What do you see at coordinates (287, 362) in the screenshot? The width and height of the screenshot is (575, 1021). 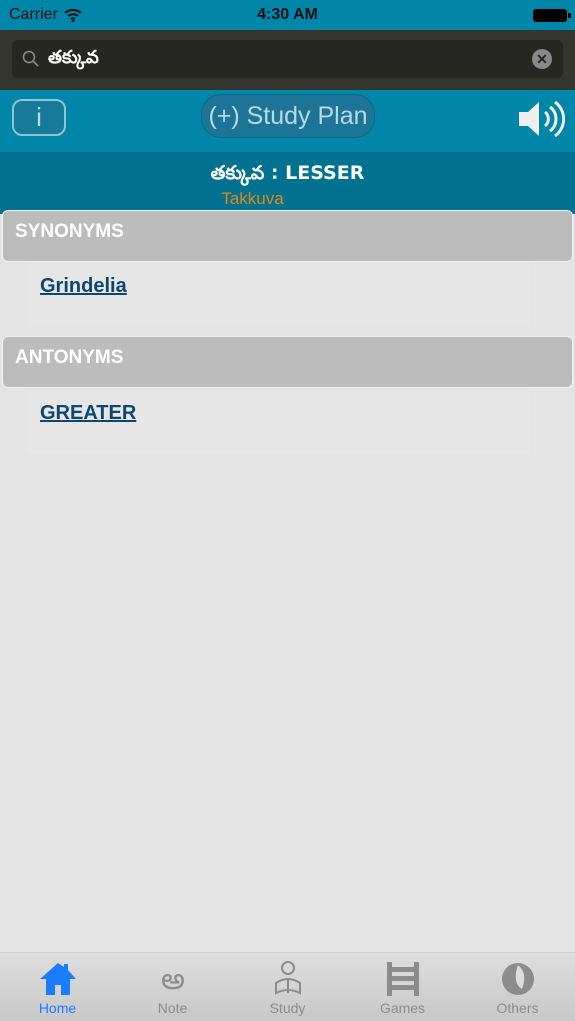 I see `antonyms-header: ANTONYMS` at bounding box center [287, 362].